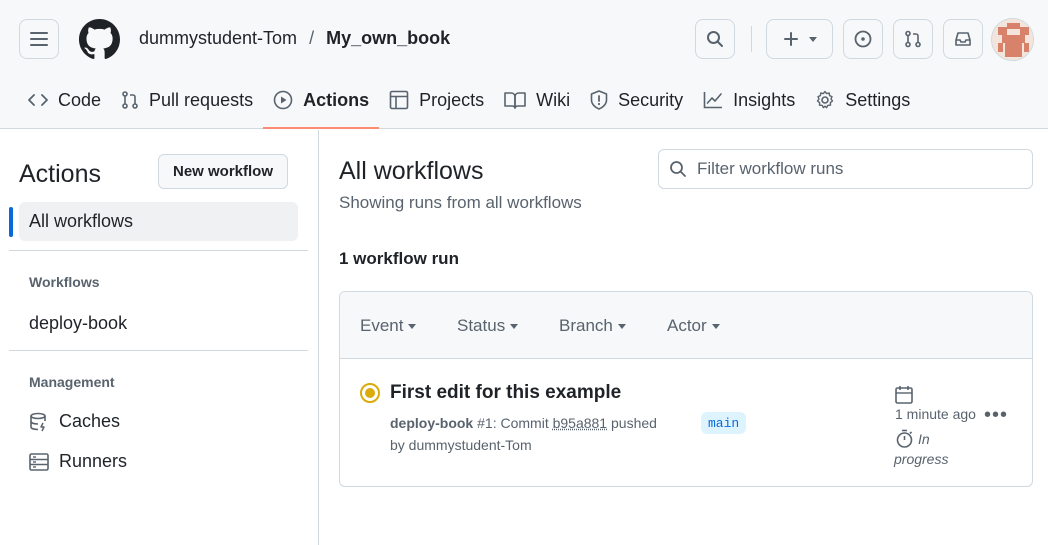 The width and height of the screenshot is (1048, 545). What do you see at coordinates (904, 395) in the screenshot?
I see `calendar-icon` at bounding box center [904, 395].